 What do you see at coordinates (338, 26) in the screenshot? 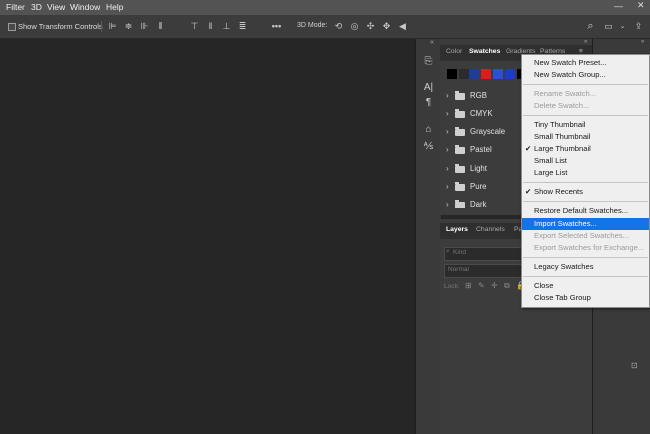
I see `3d-orbit-icon: ⟲` at bounding box center [338, 26].